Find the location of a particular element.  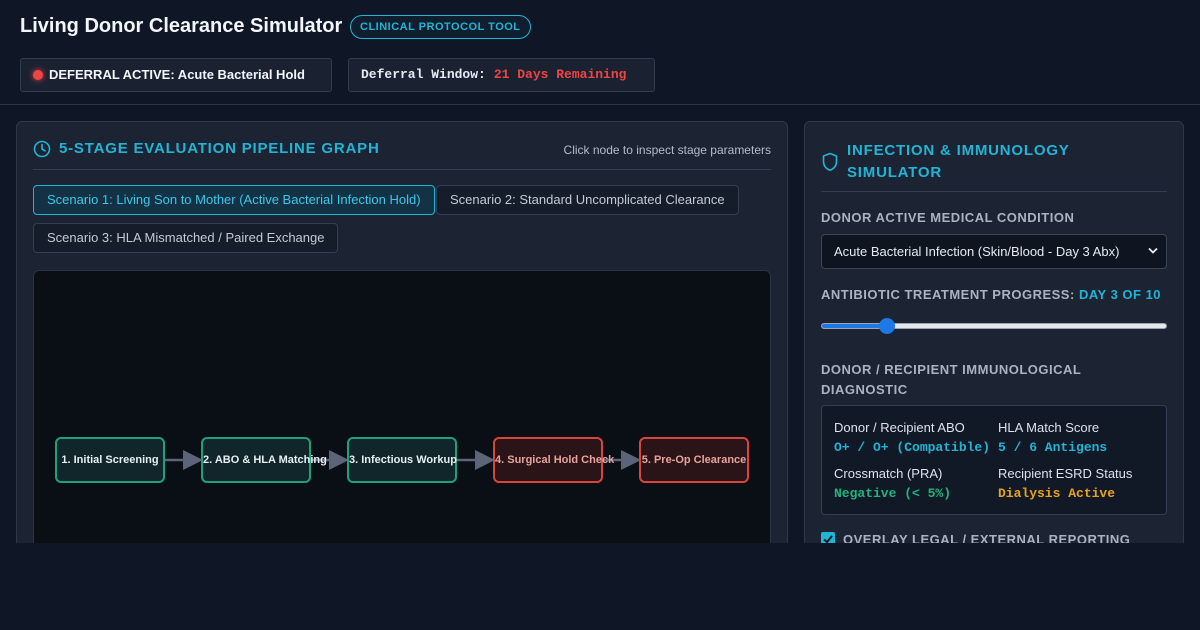

deferral-status-text: DEFERRAL ACTIVE: Acute Bacterial Hold is located at coordinates (177, 74).